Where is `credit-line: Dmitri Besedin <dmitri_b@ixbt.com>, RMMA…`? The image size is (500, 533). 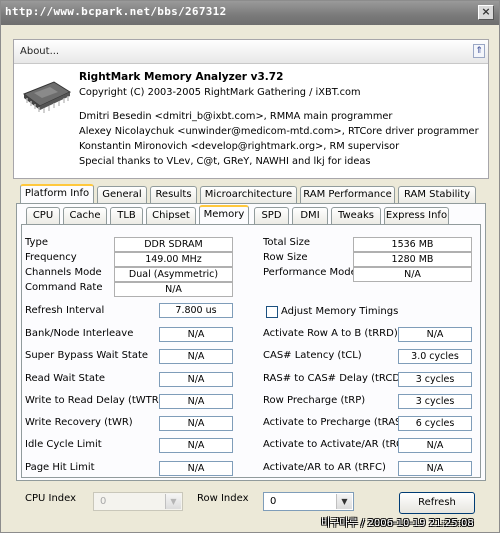
credit-line: Dmitri Besedin <dmitri_b@ixbt.com>, RMMA… is located at coordinates (236, 116).